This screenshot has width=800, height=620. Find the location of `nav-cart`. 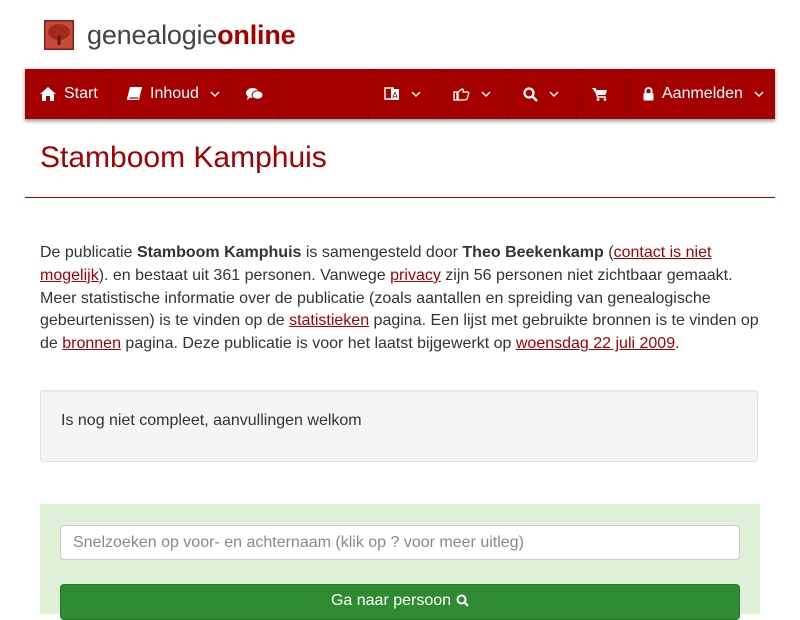

nav-cart is located at coordinates (601, 94).